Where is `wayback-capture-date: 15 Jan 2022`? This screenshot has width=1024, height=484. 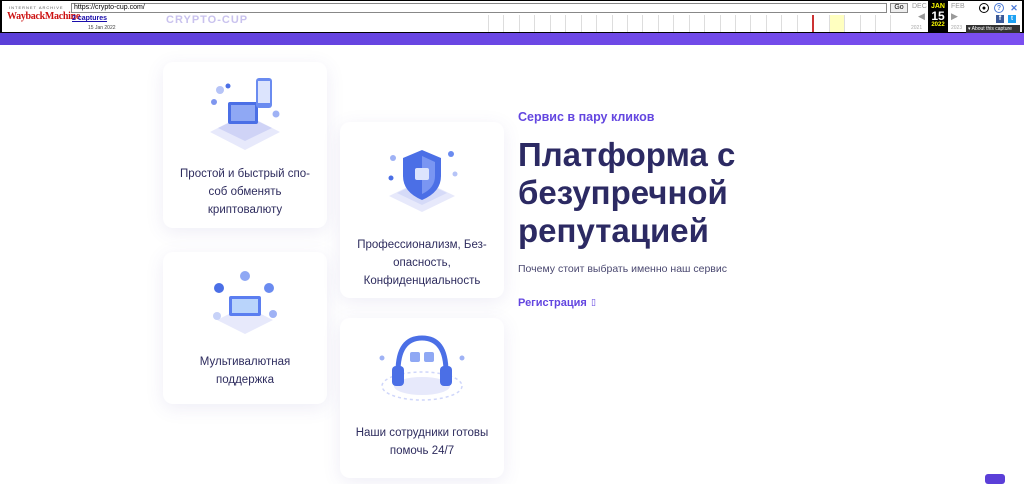 wayback-capture-date: 15 Jan 2022 is located at coordinates (102, 28).